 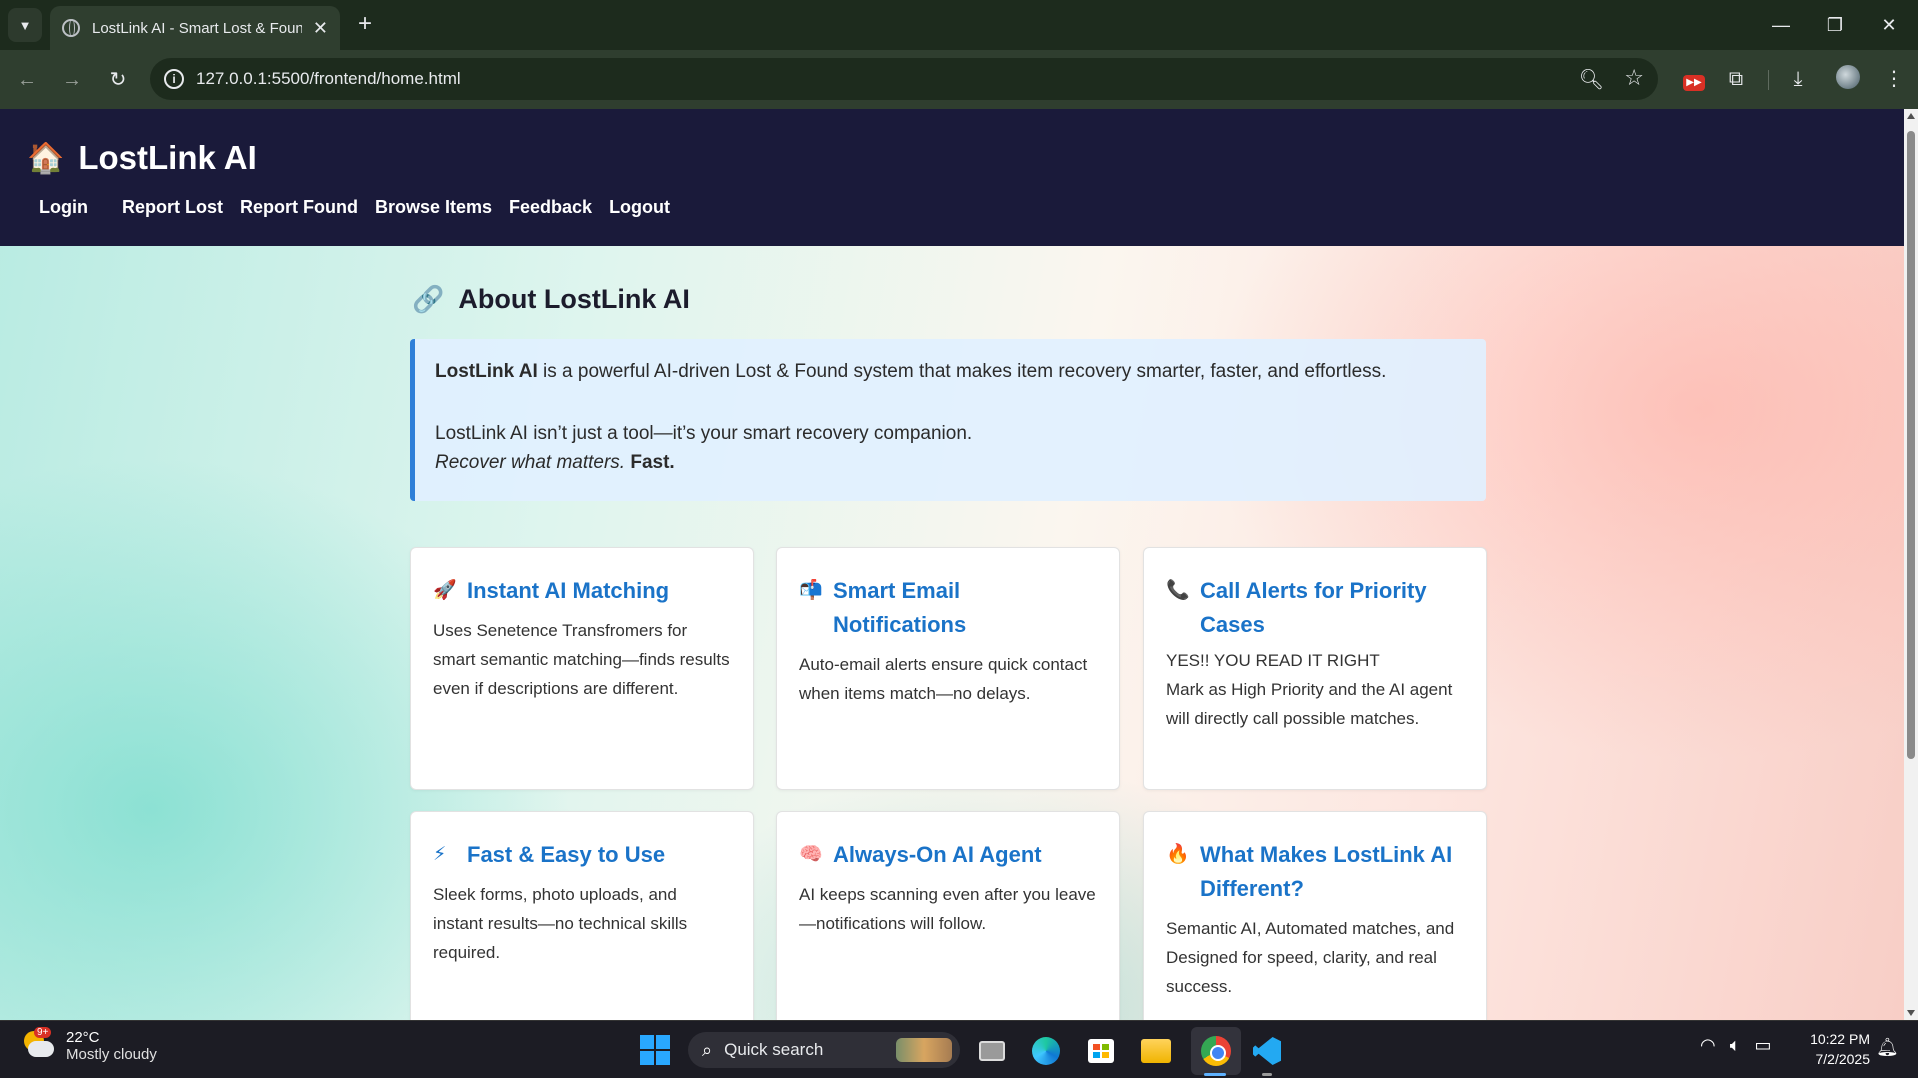 What do you see at coordinates (1887, 1047) in the screenshot?
I see `notification-bell-icon: 🔔︎` at bounding box center [1887, 1047].